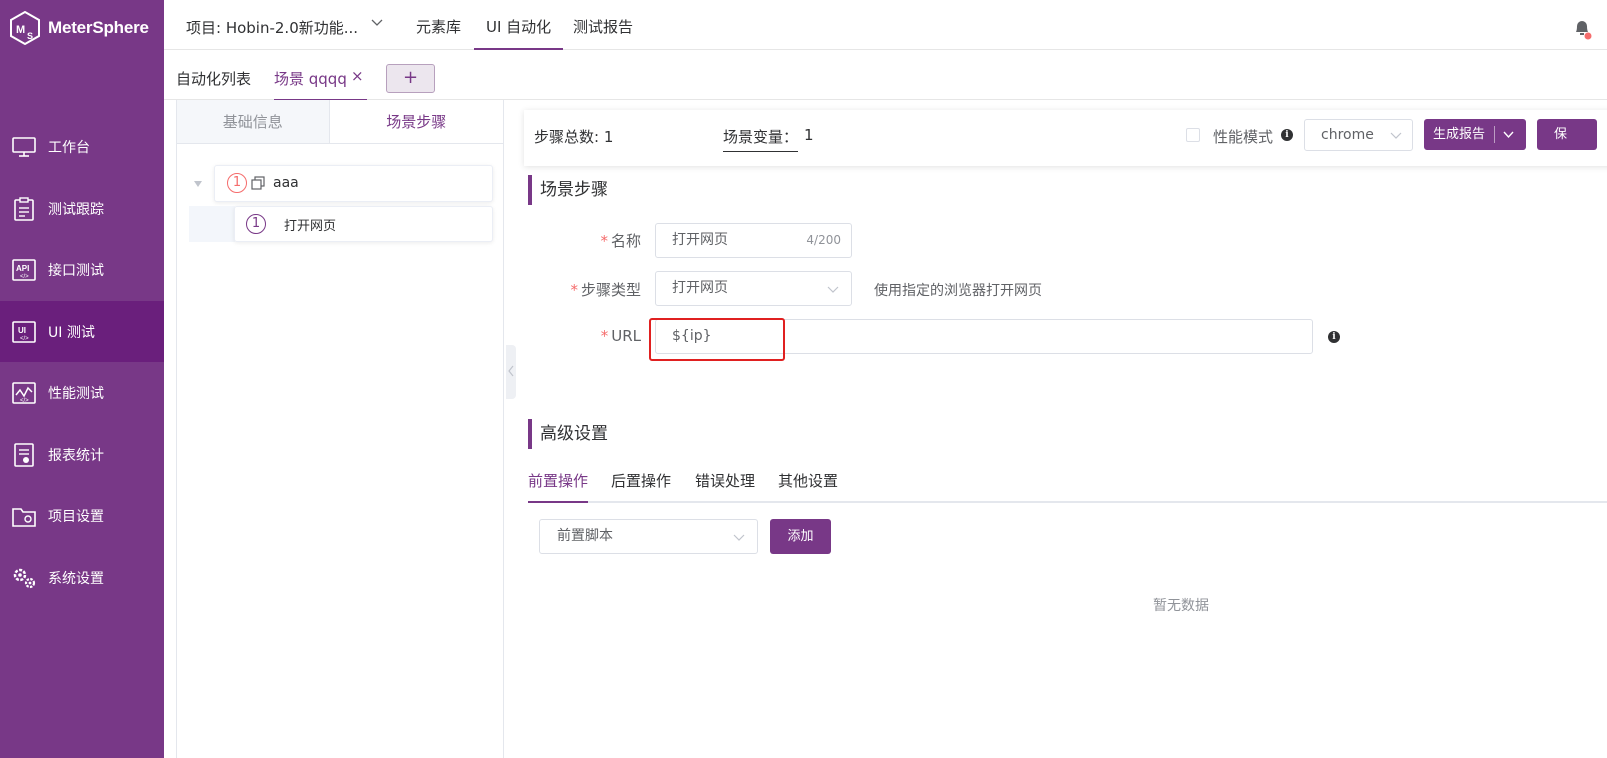 Image resolution: width=1607 pixels, height=758 pixels. Describe the element at coordinates (1567, 134) in the screenshot. I see `save-button: 保` at that location.